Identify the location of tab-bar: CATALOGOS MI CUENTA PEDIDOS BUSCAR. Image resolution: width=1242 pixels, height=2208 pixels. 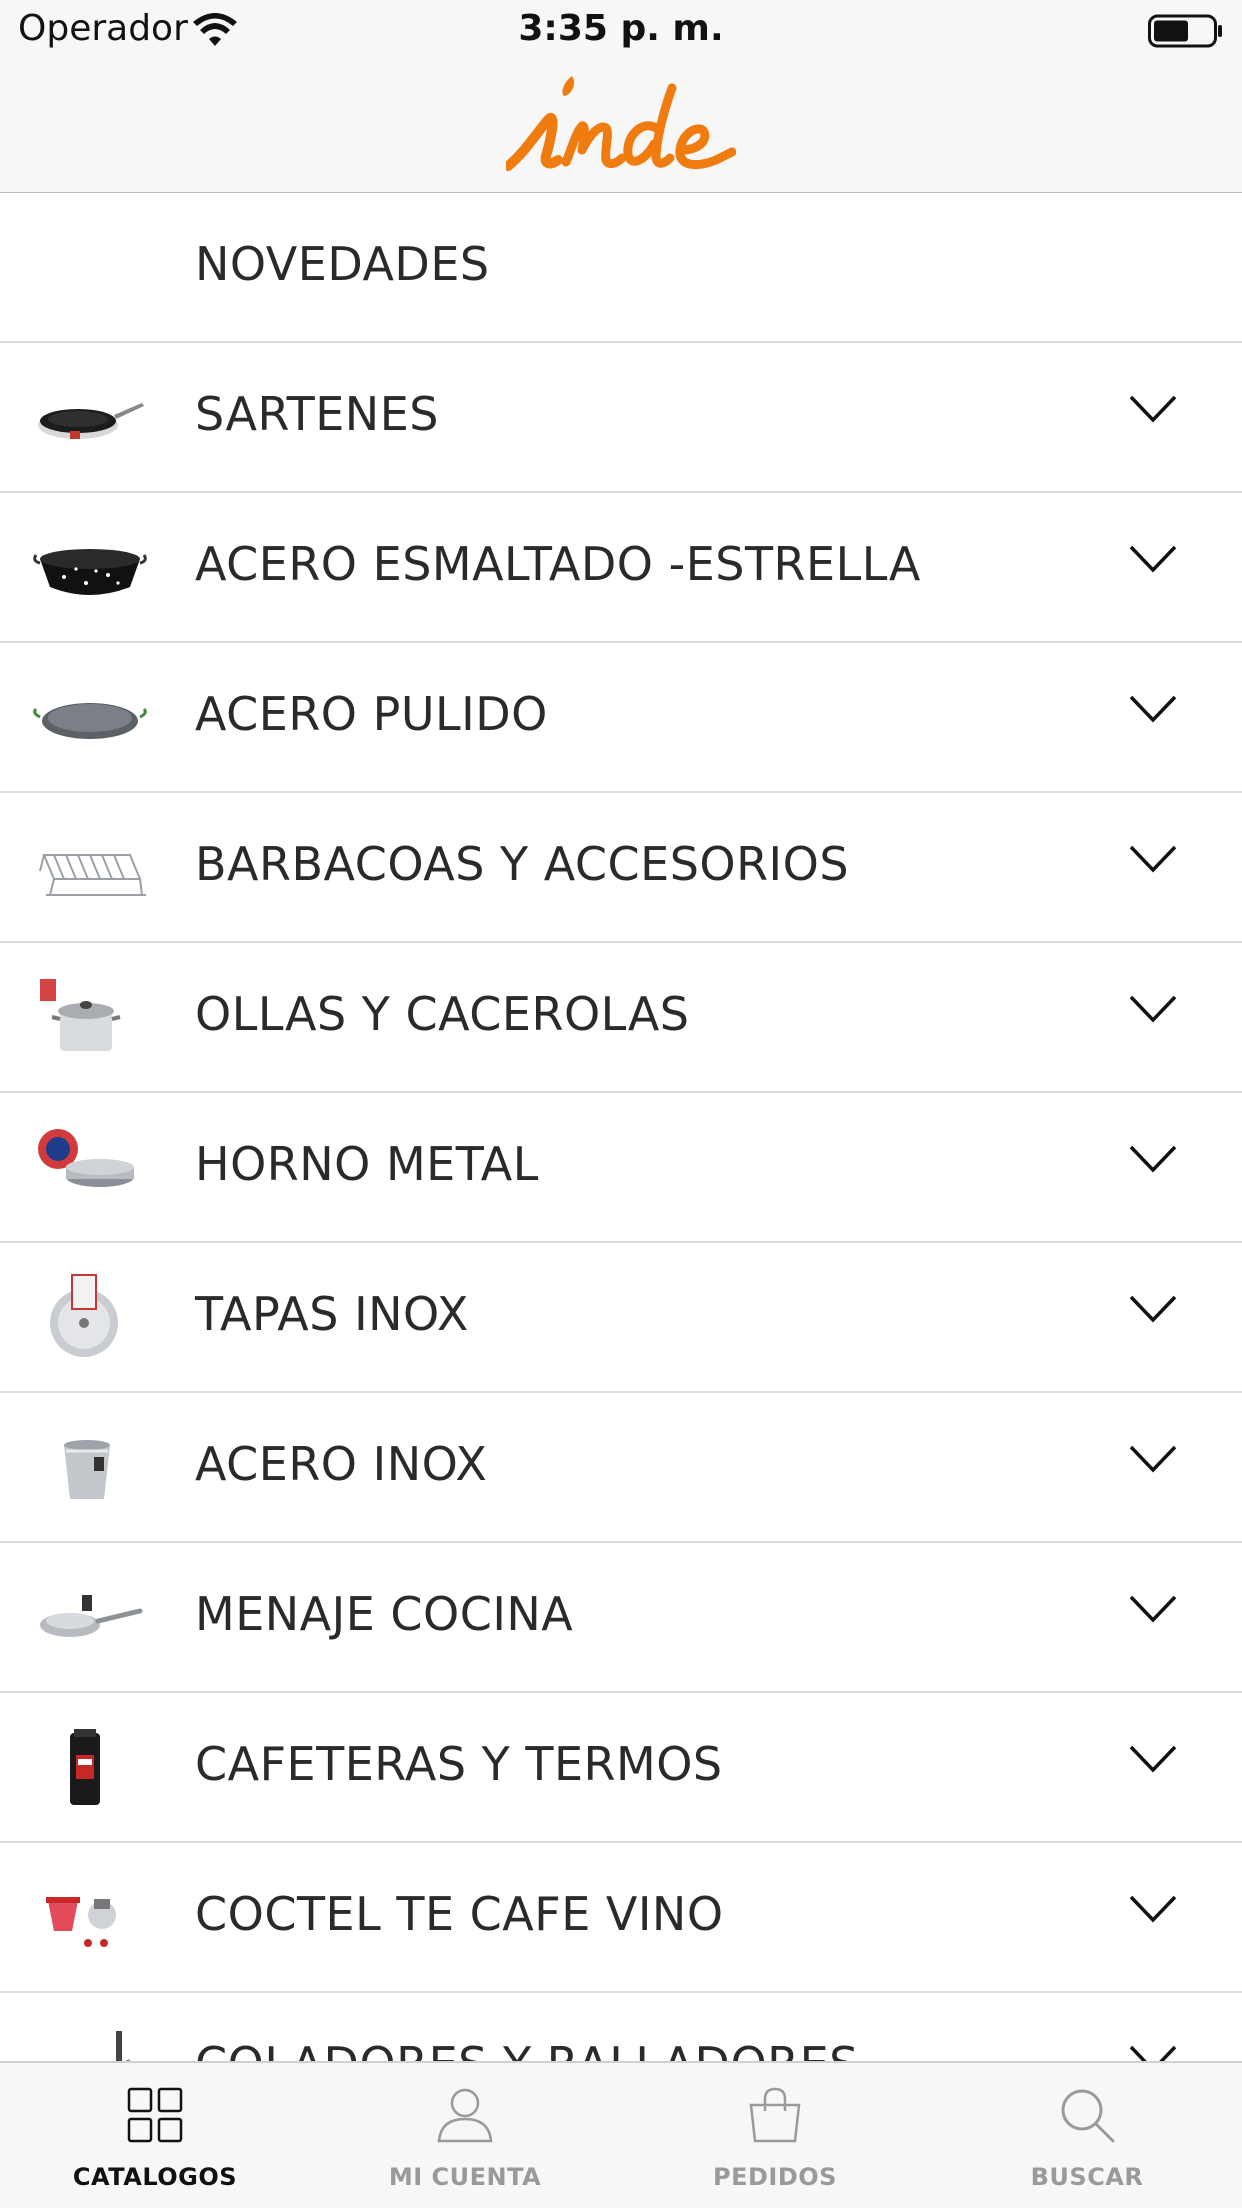
(621, 2134).